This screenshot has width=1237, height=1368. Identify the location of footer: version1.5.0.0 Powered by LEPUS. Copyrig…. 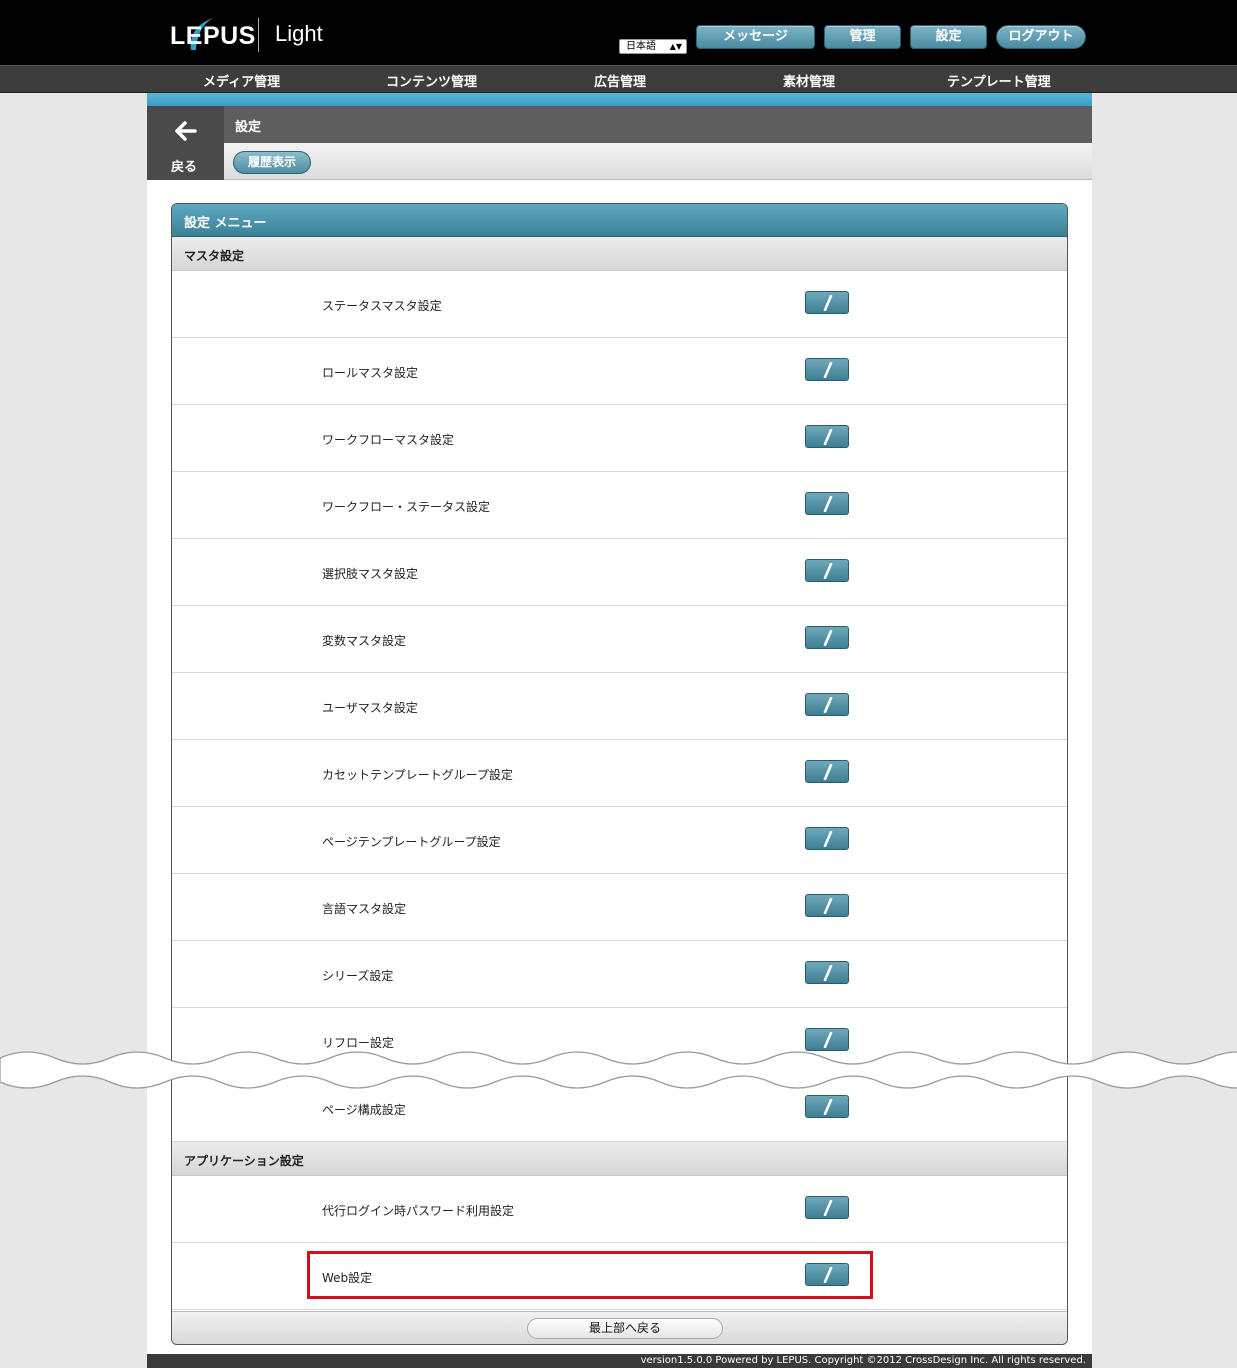
(619, 1361).